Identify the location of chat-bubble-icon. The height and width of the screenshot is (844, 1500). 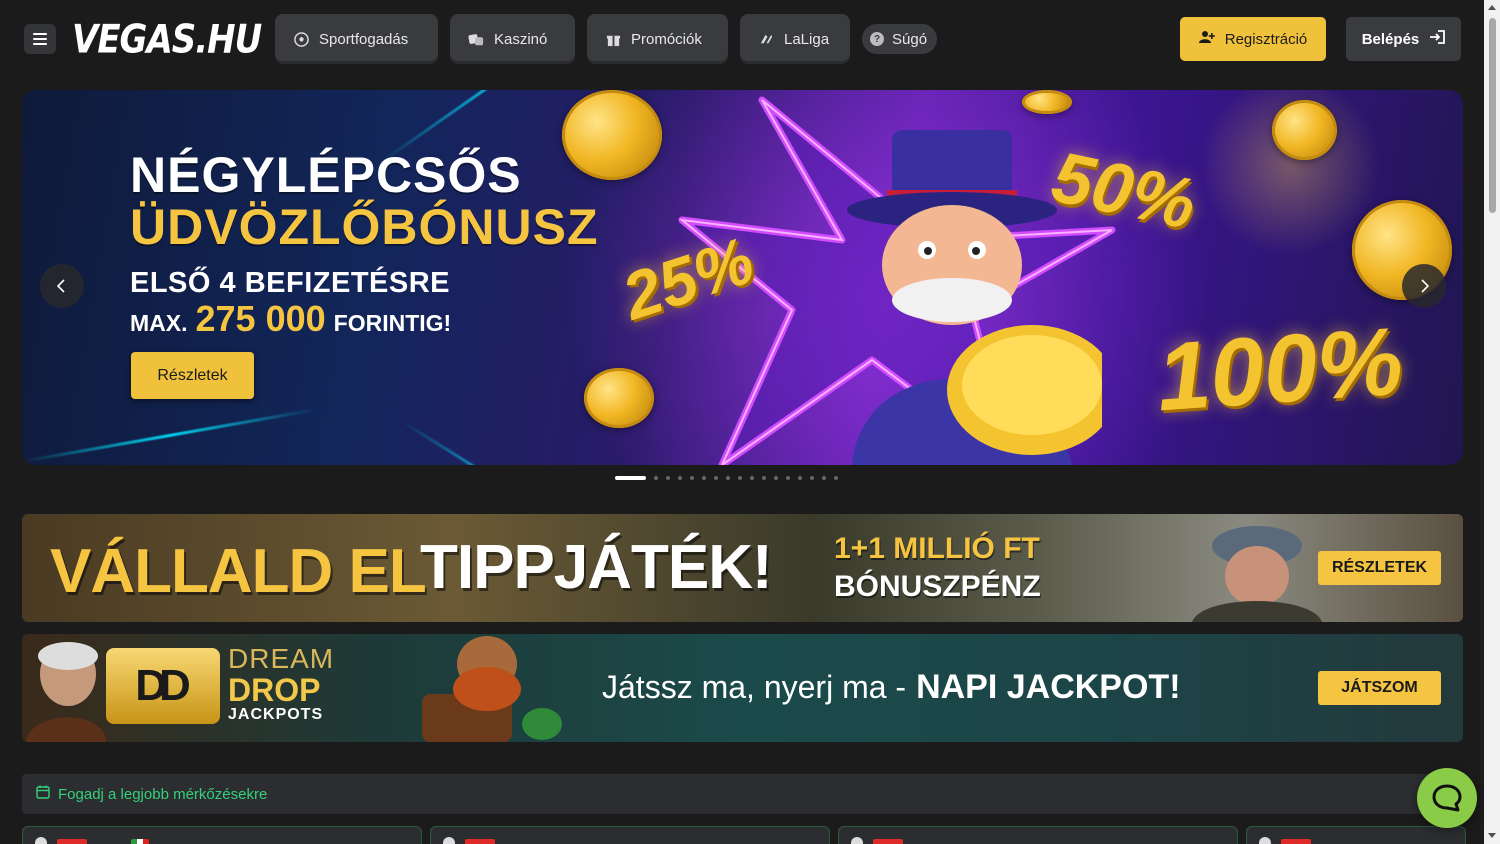
(1447, 798).